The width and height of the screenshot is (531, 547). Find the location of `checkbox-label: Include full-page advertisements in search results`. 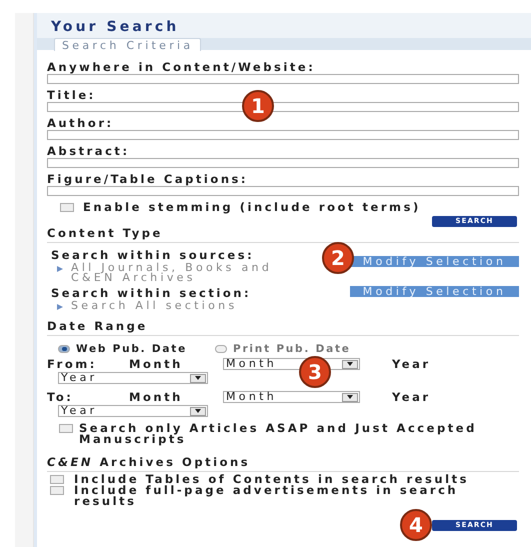

checkbox-label: Include full-page advertisements in search results is located at coordinates (266, 496).